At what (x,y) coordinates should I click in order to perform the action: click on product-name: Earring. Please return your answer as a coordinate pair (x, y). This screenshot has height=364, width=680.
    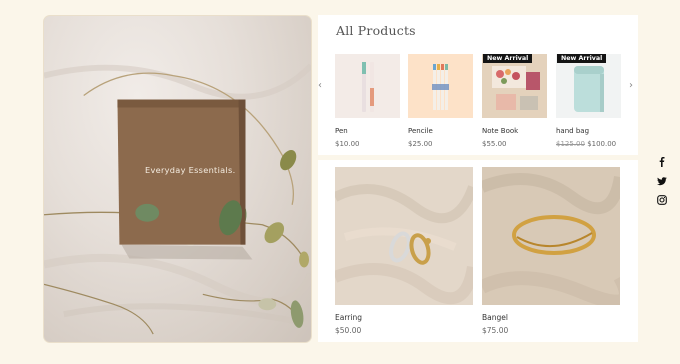
    Looking at the image, I should click on (348, 317).